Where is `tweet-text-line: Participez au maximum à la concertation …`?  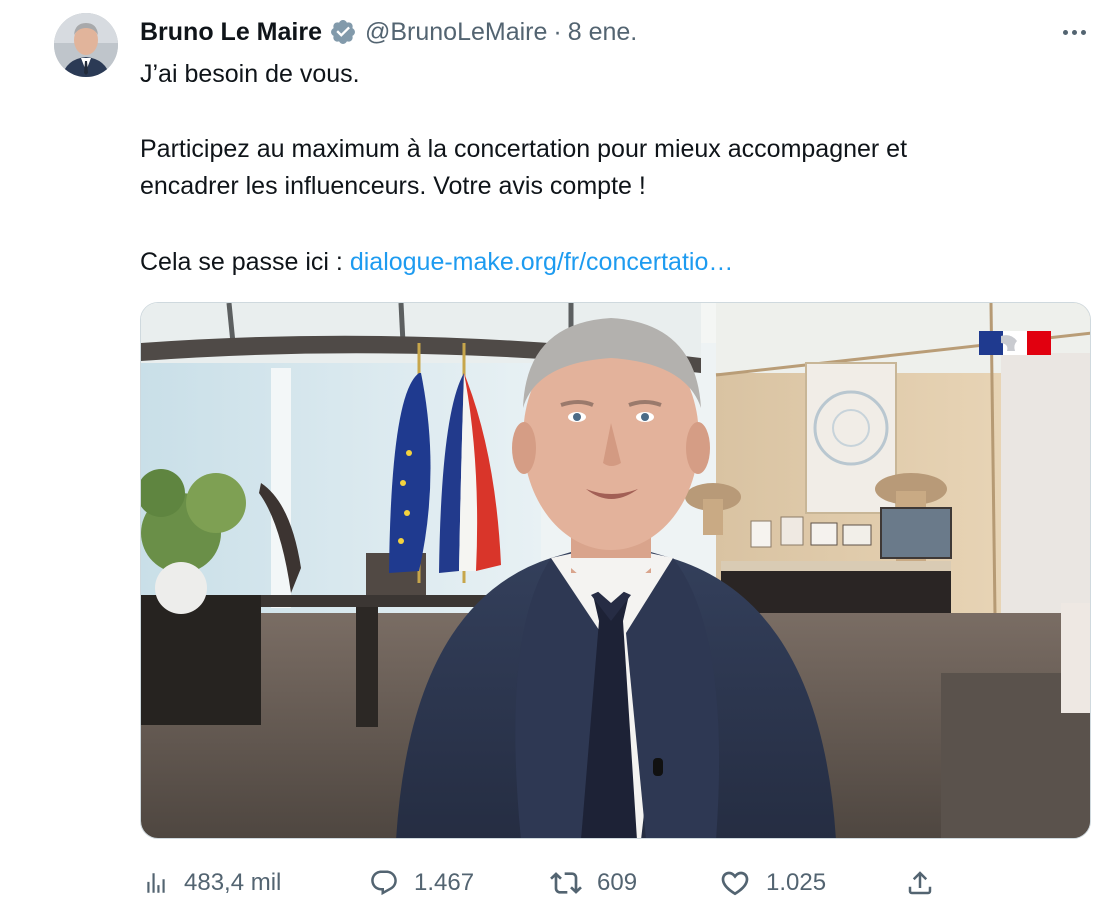 tweet-text-line: Participez au maximum à la concertation … is located at coordinates (524, 149).